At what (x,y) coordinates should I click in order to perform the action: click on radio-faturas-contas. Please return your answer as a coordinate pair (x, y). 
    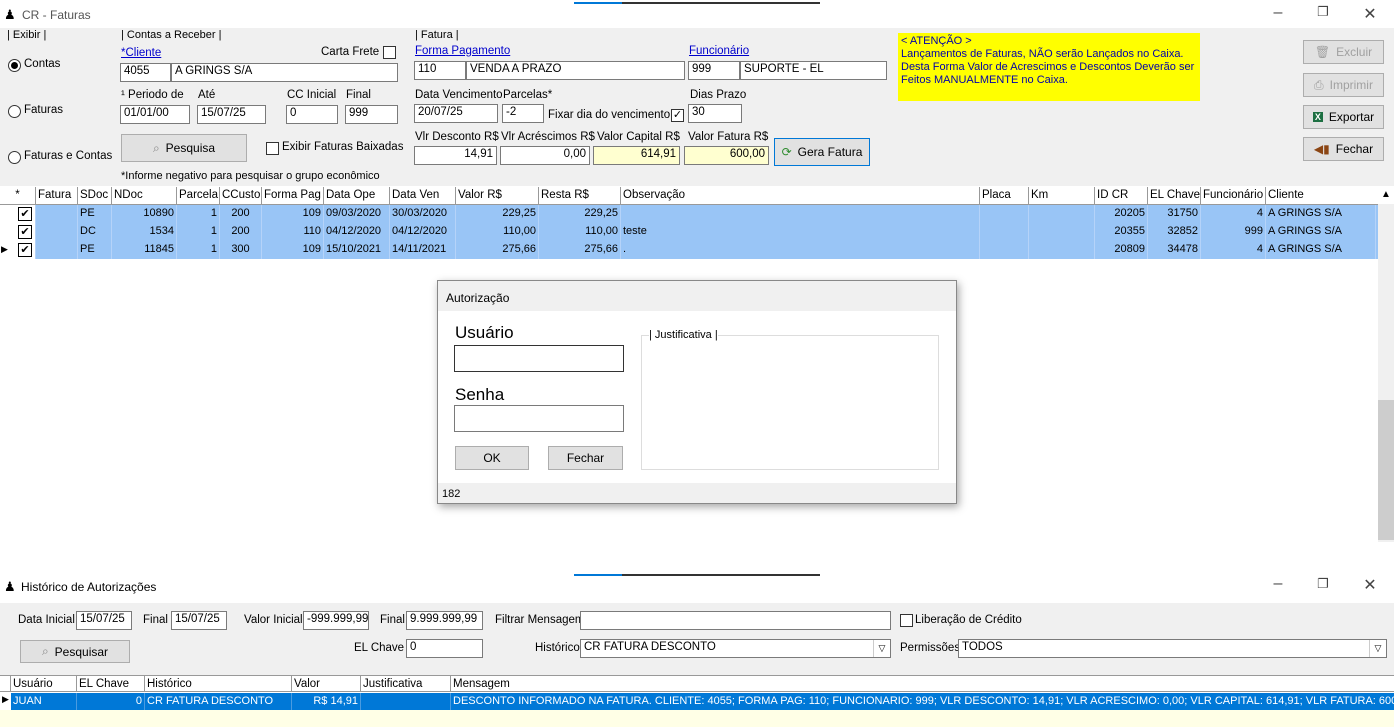
    Looking at the image, I should click on (14, 157).